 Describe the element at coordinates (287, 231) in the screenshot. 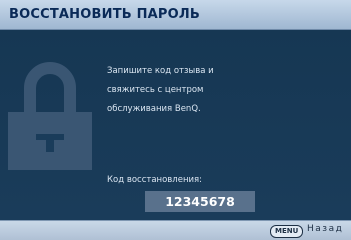

I see `menu-key-icon: MENU` at that location.